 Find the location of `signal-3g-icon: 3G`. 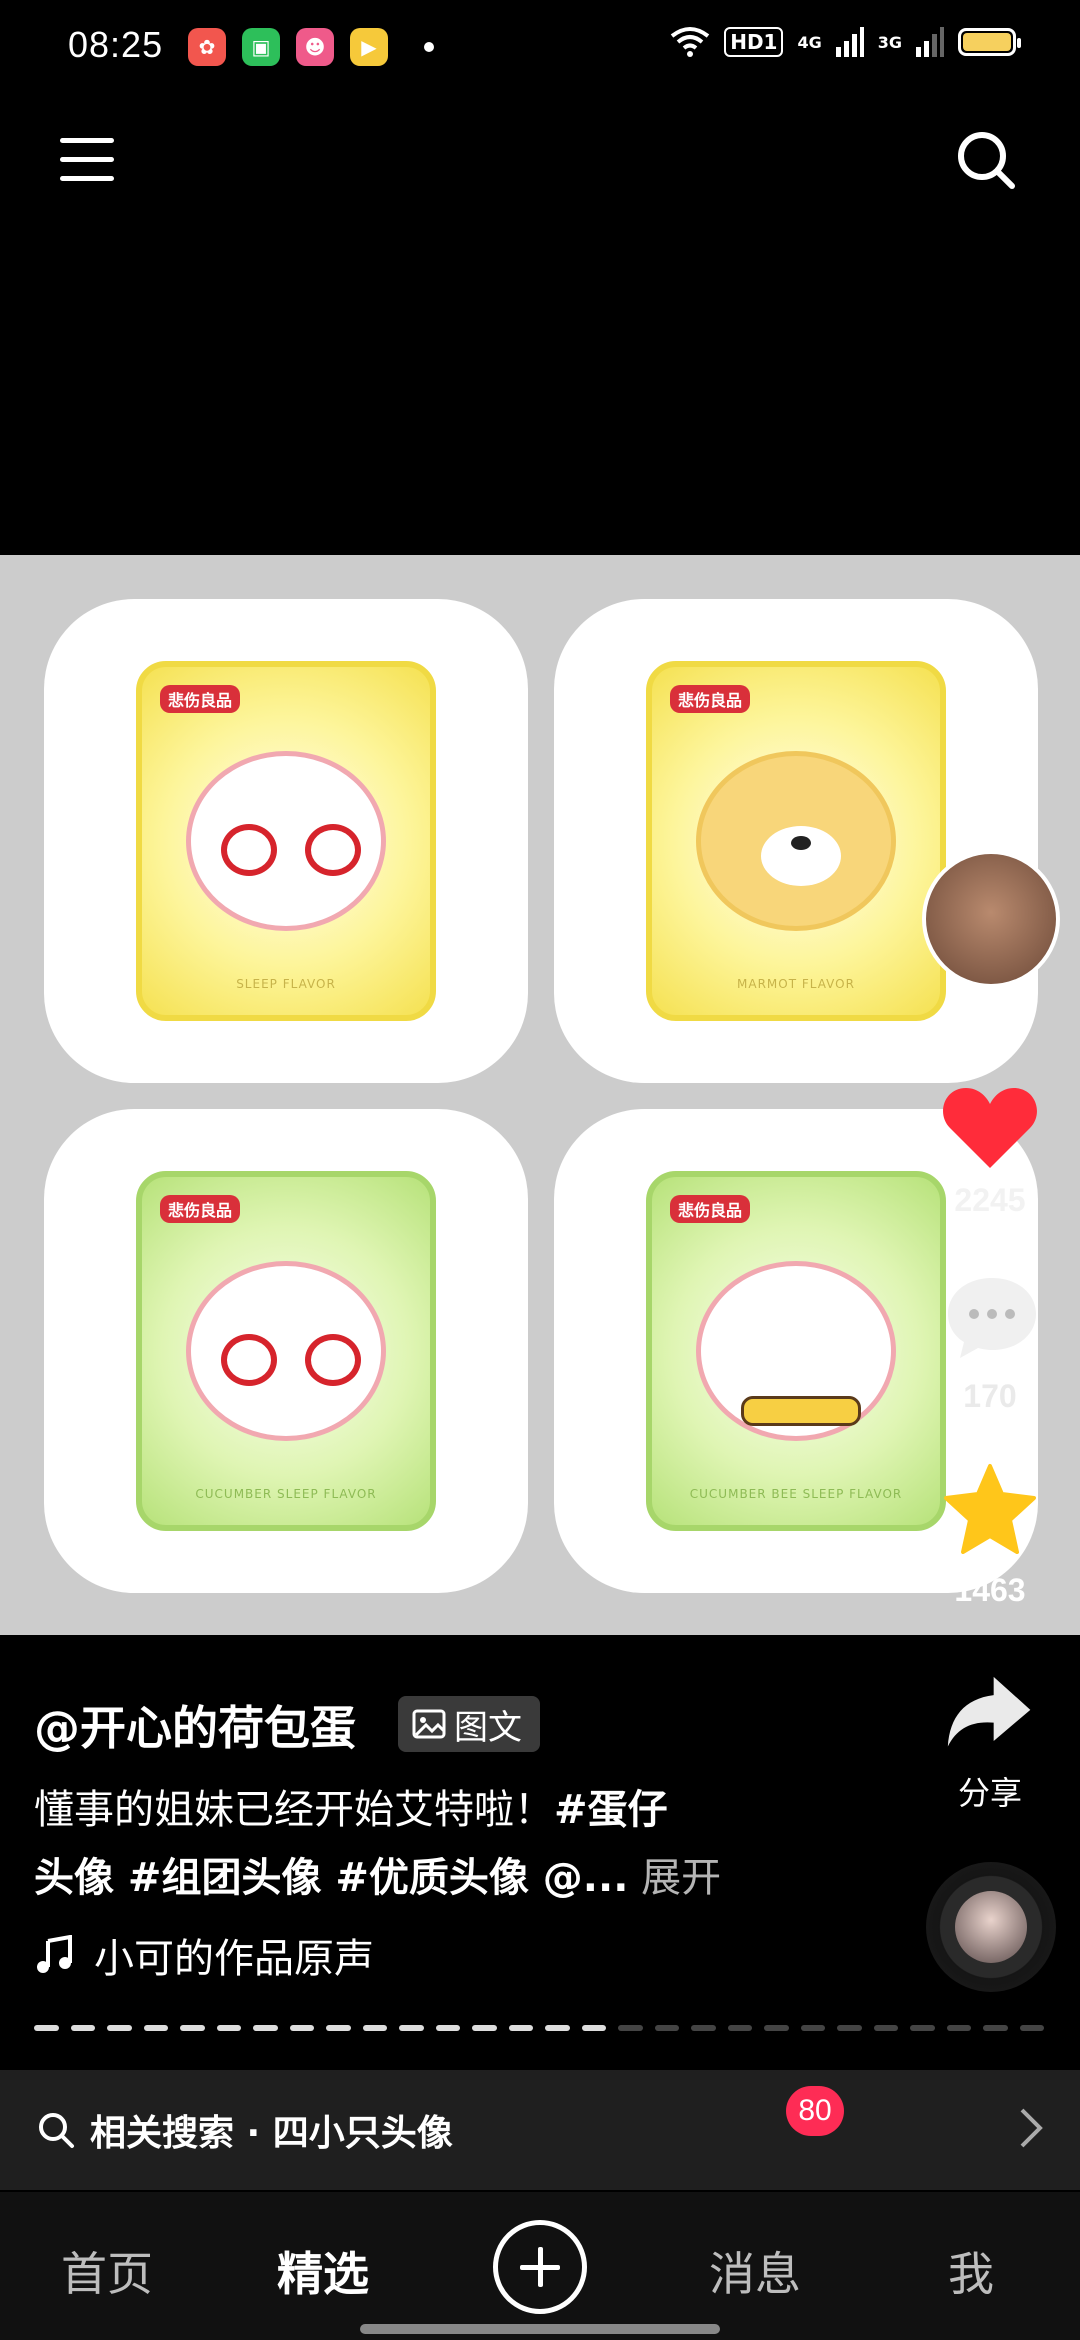

signal-3g-icon: 3G is located at coordinates (889, 42).